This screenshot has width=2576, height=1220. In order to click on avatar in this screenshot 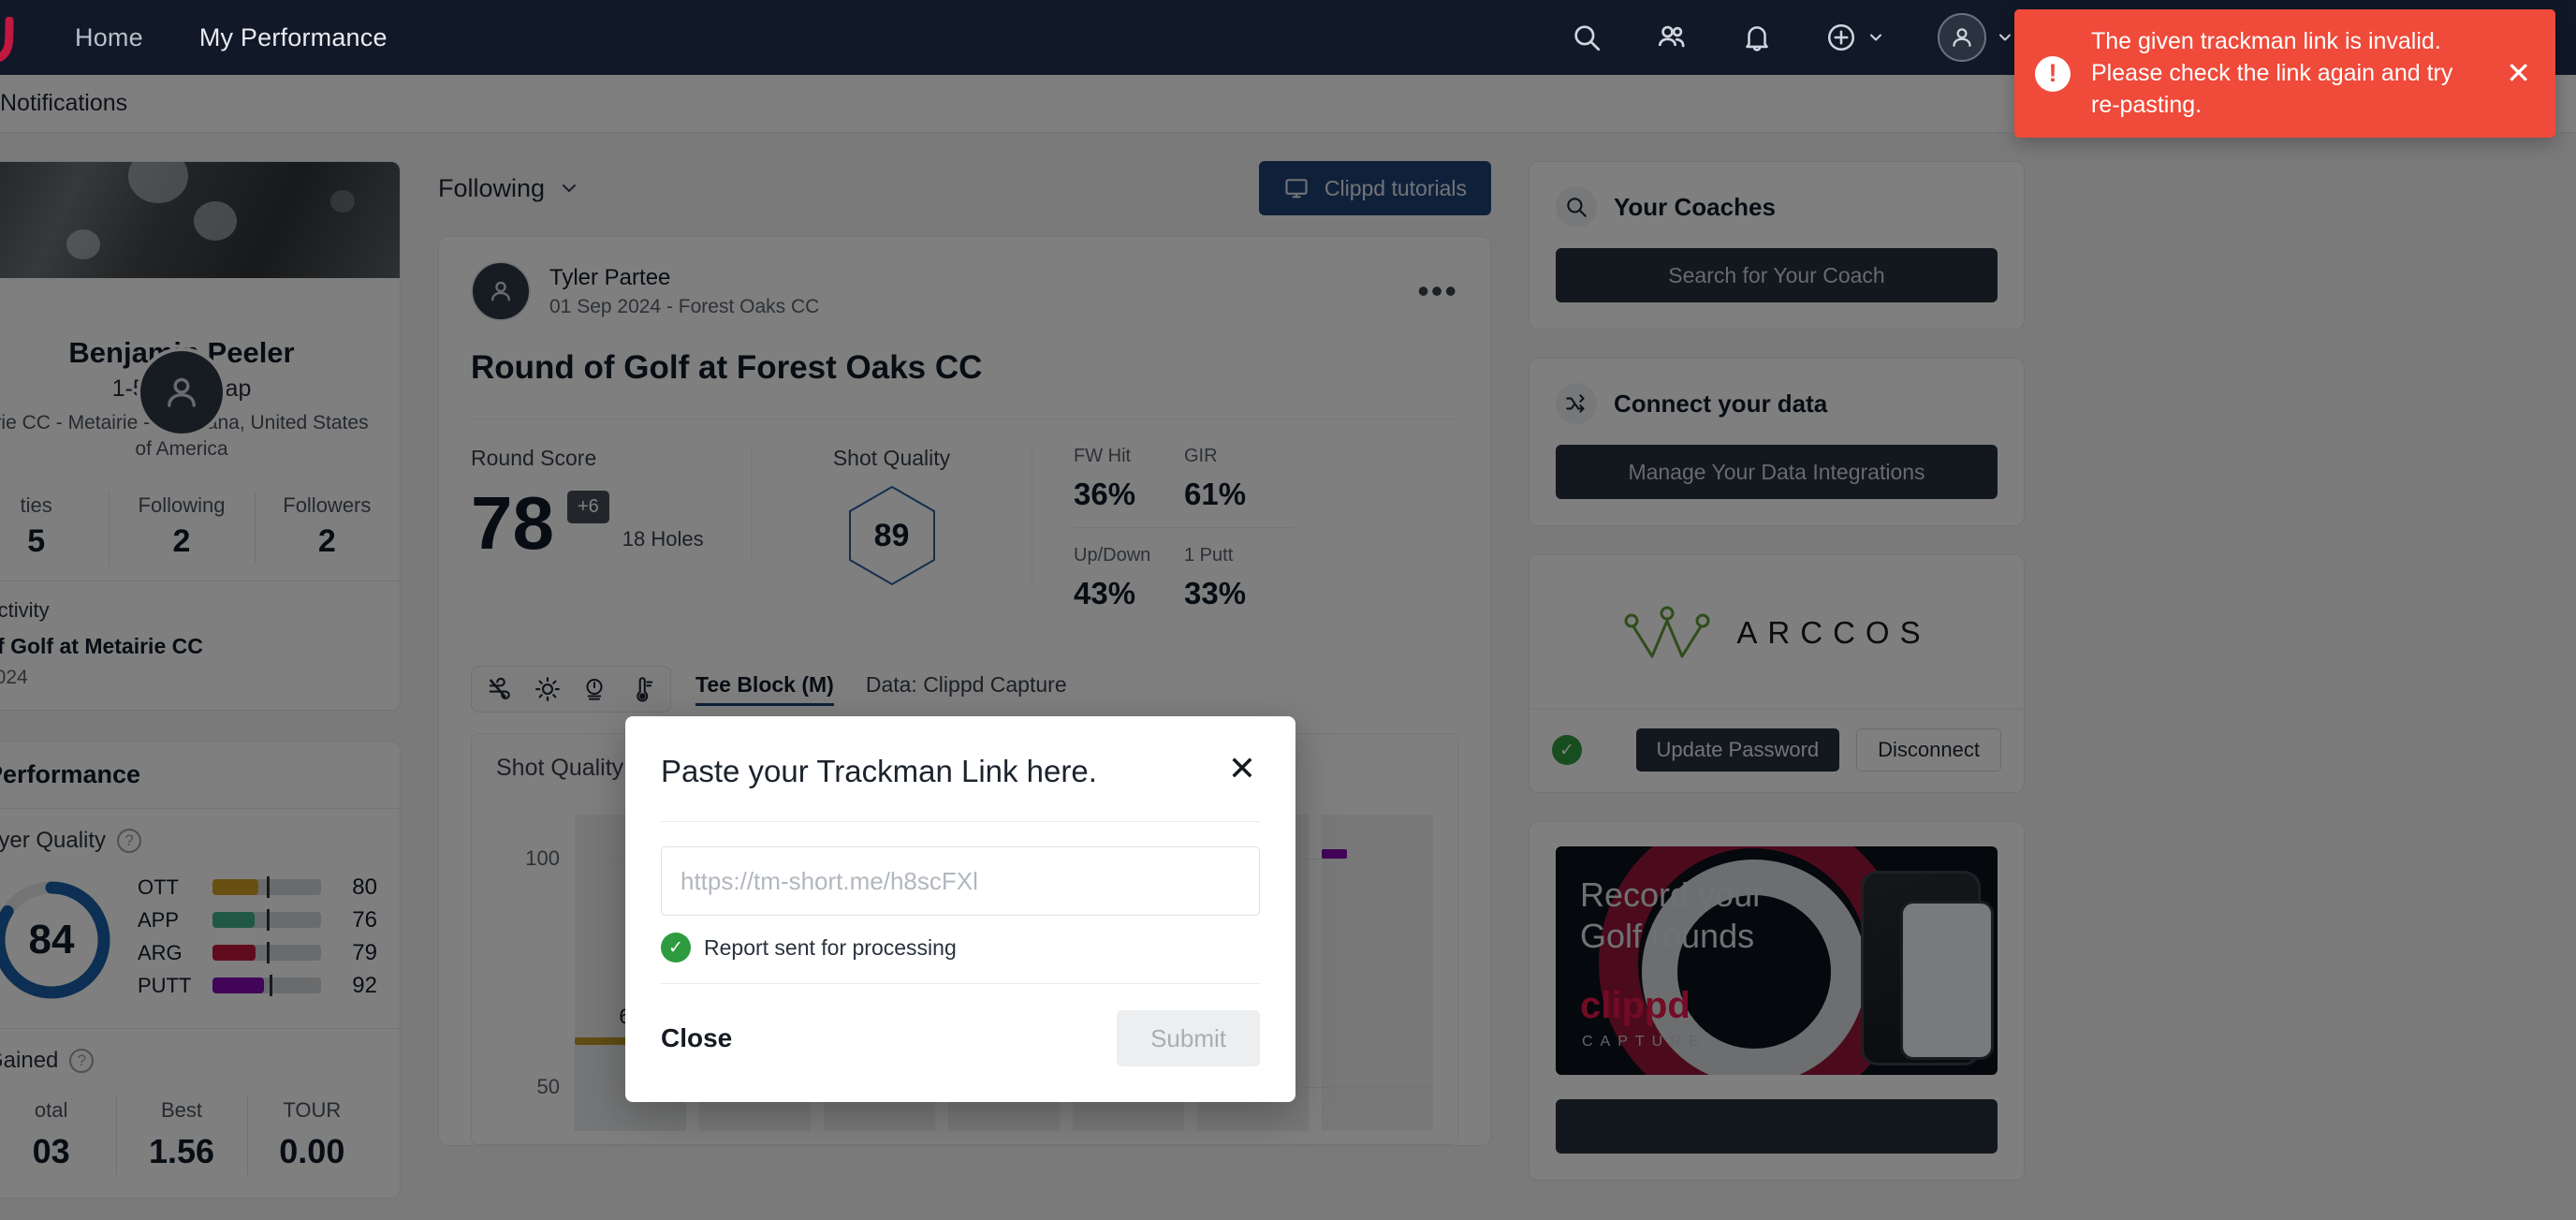, I will do `click(1962, 37)`.